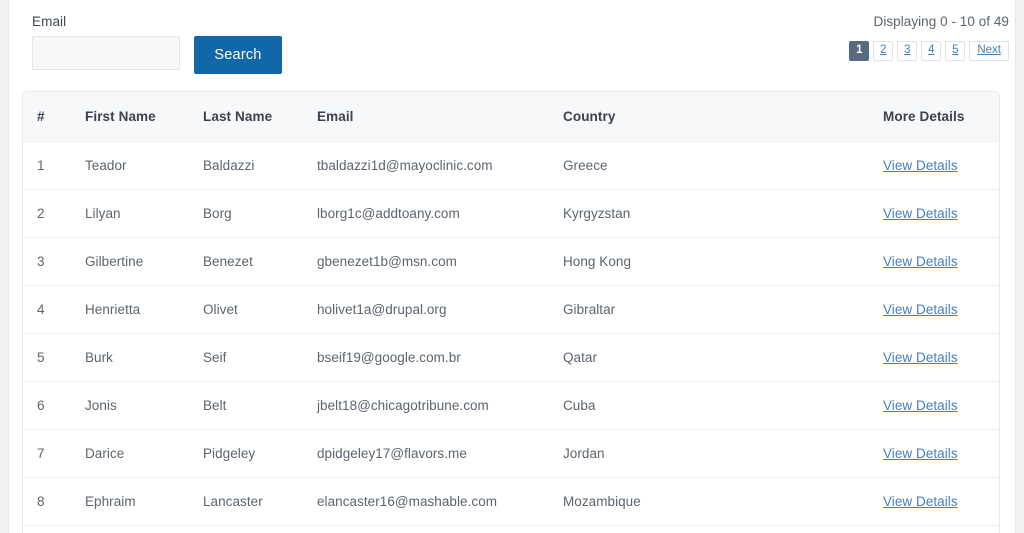 This screenshot has height=533, width=1024. I want to click on column-header-index: #, so click(47, 117).